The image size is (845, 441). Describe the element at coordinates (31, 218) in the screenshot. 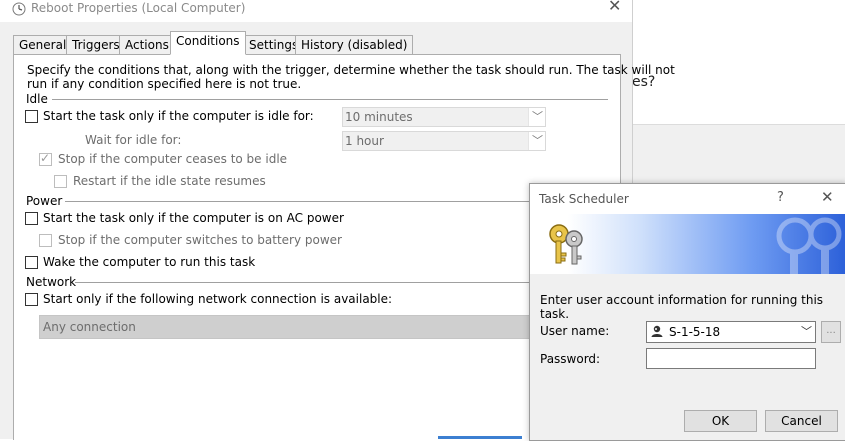

I see `ac-power-checkbox` at that location.